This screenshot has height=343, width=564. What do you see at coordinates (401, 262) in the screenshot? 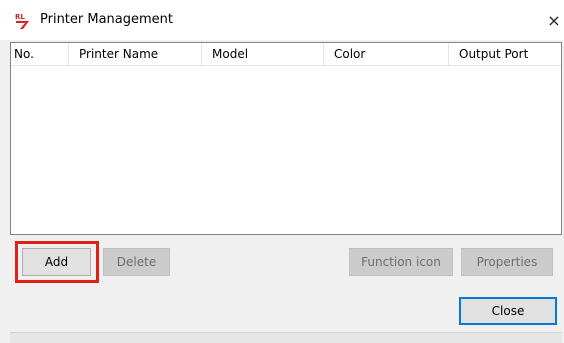
I see `function-icon-button: Function icon` at bounding box center [401, 262].